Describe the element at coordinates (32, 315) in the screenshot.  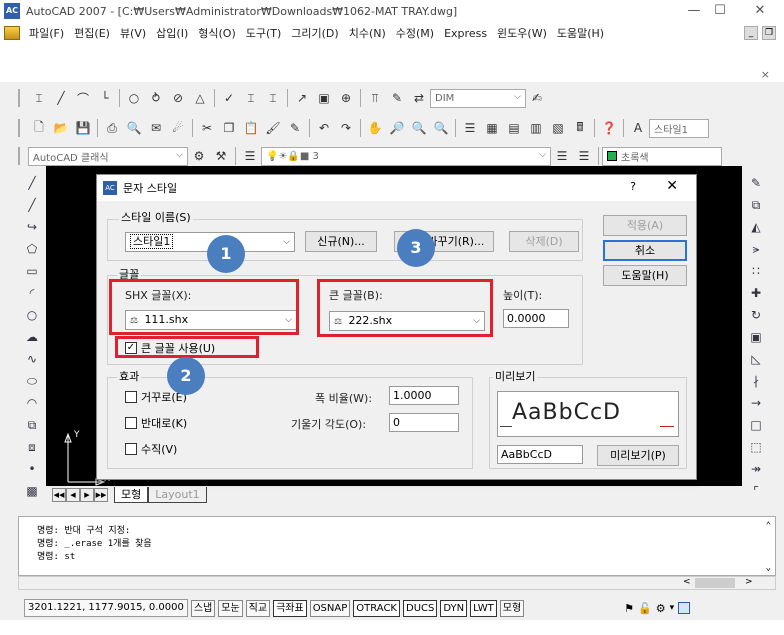
I see `circle-icon: ○` at that location.